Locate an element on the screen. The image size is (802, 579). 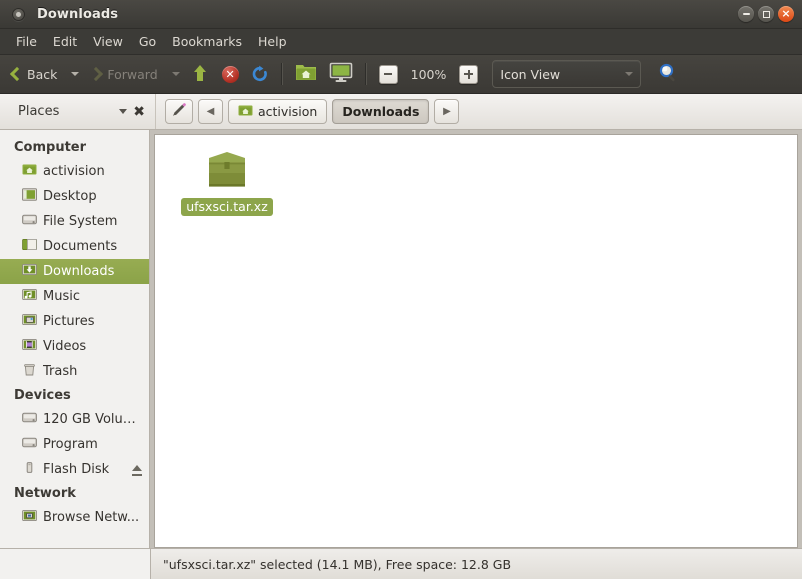
close-sidebar-icon: ✖ is located at coordinates (139, 112).